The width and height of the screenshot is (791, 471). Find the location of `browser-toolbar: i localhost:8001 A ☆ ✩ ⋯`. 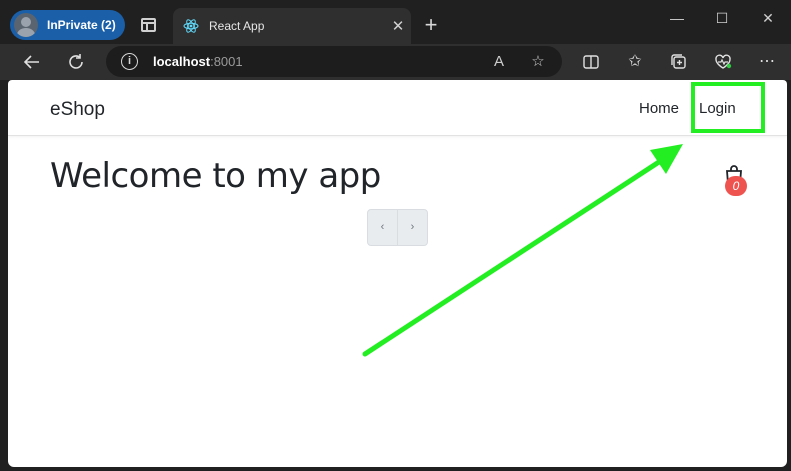

browser-toolbar: i localhost:8001 A ☆ ✩ ⋯ is located at coordinates (395, 62).